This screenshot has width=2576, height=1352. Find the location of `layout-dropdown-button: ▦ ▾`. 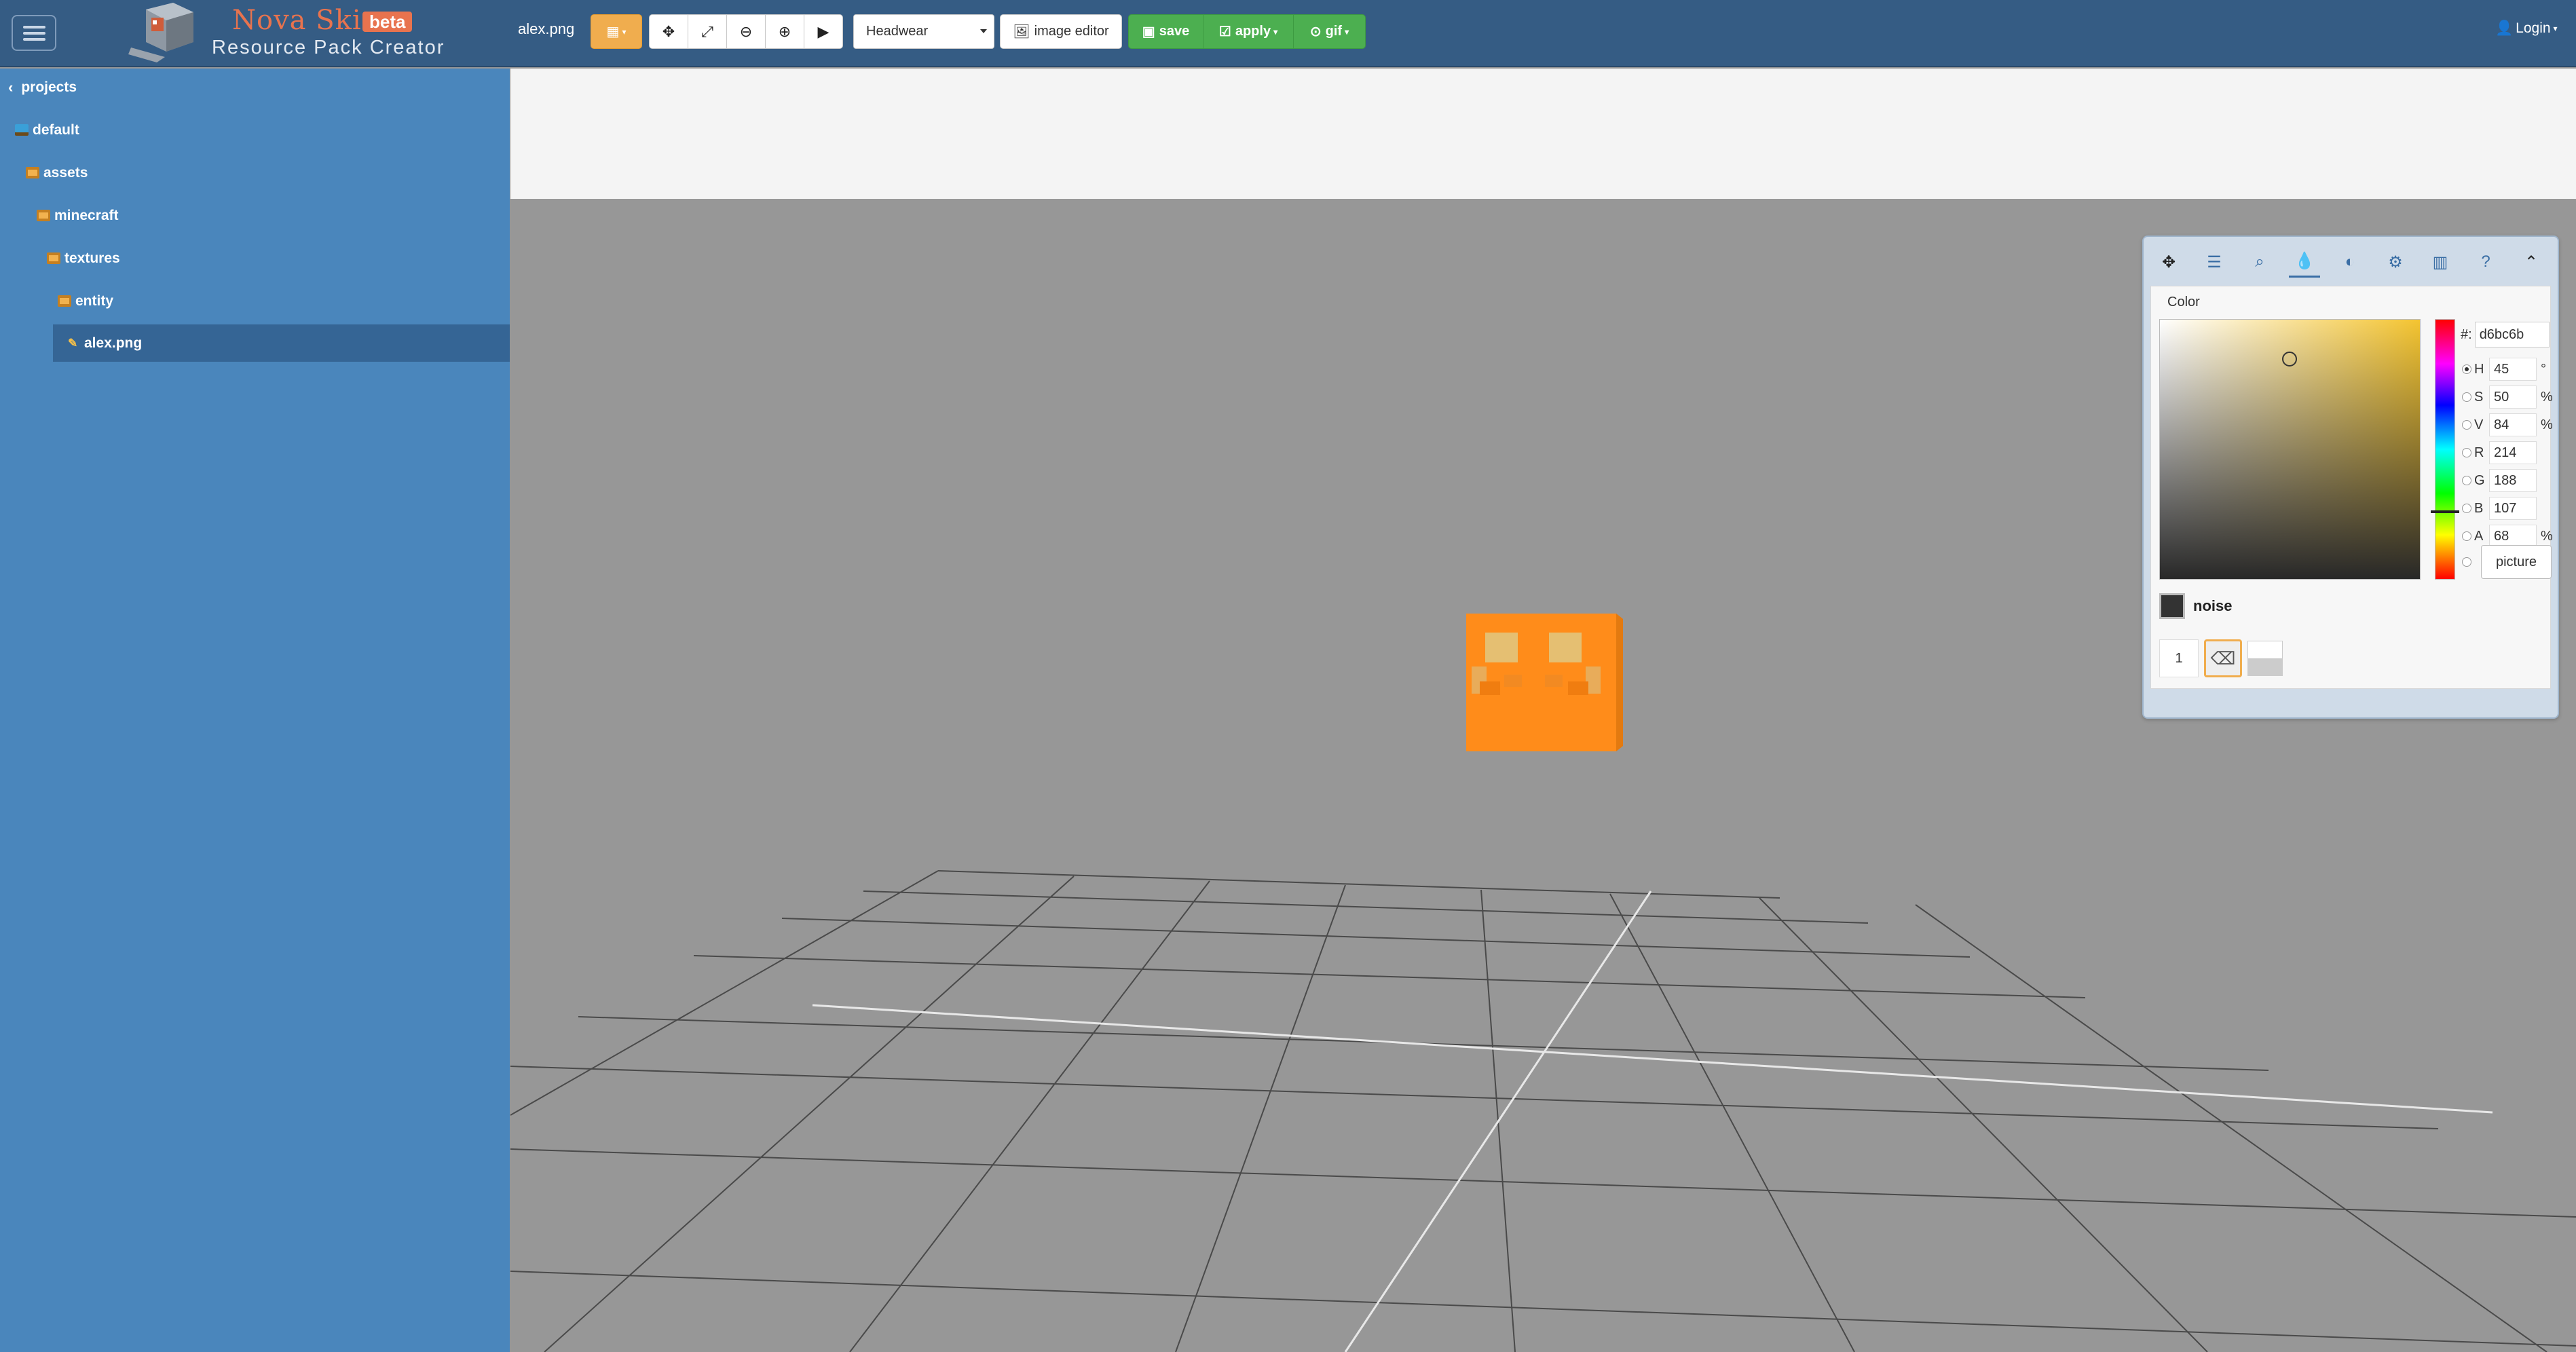

layout-dropdown-button: ▦ ▾ is located at coordinates (617, 31).